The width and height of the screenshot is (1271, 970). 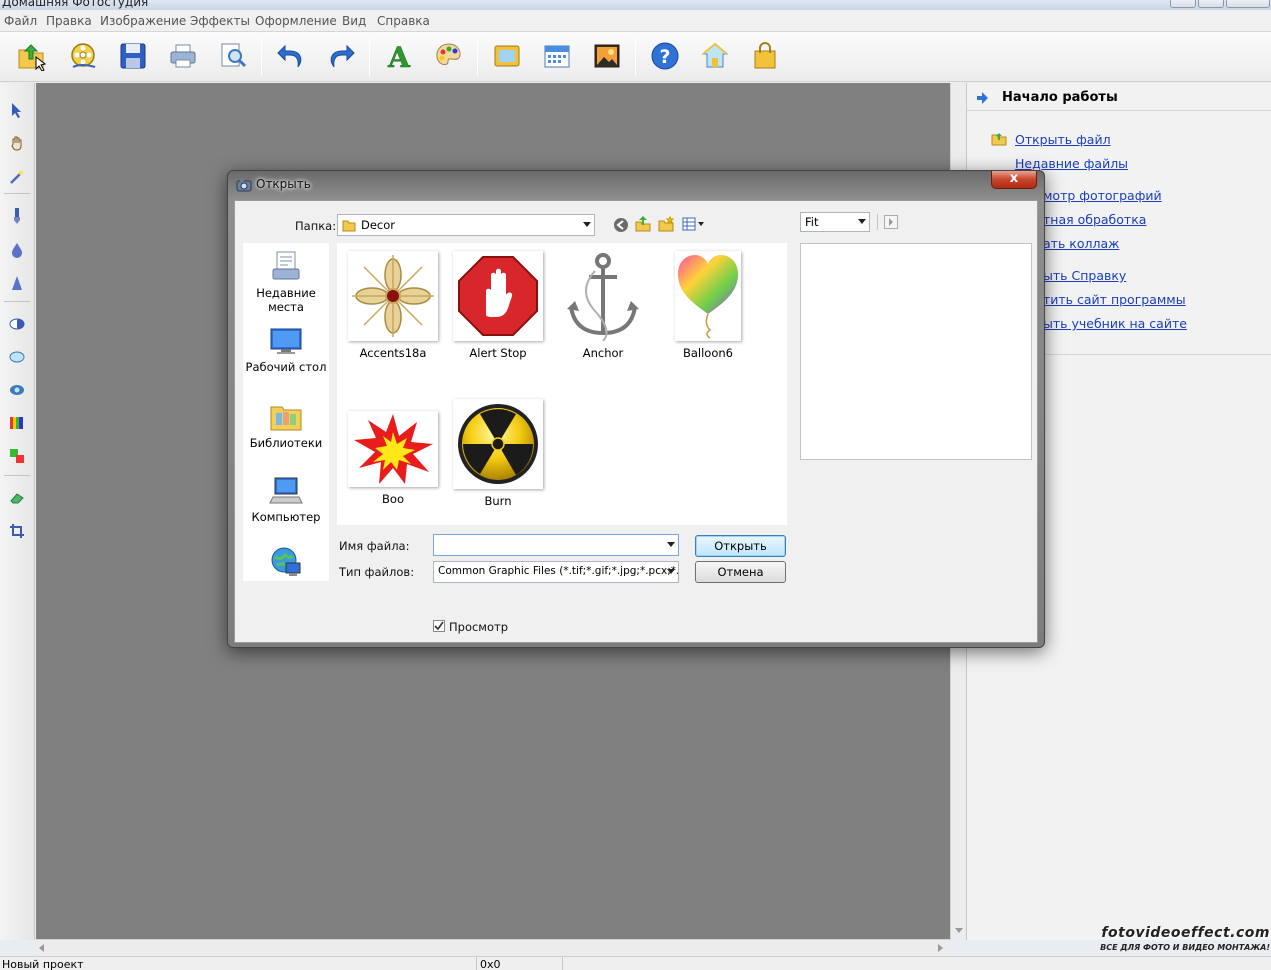 What do you see at coordinates (1248, 4) in the screenshot?
I see `close-window-button` at bounding box center [1248, 4].